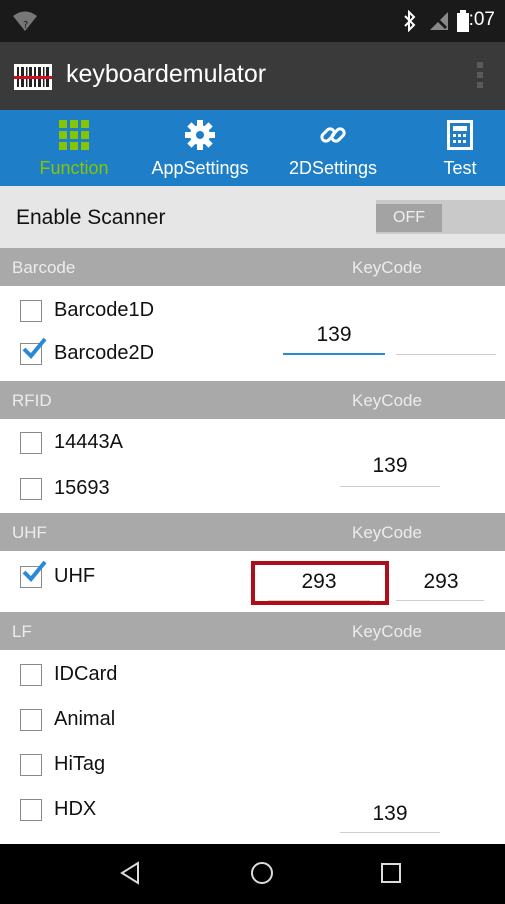  Describe the element at coordinates (333, 168) in the screenshot. I see `tab-label: 2DSettings` at that location.